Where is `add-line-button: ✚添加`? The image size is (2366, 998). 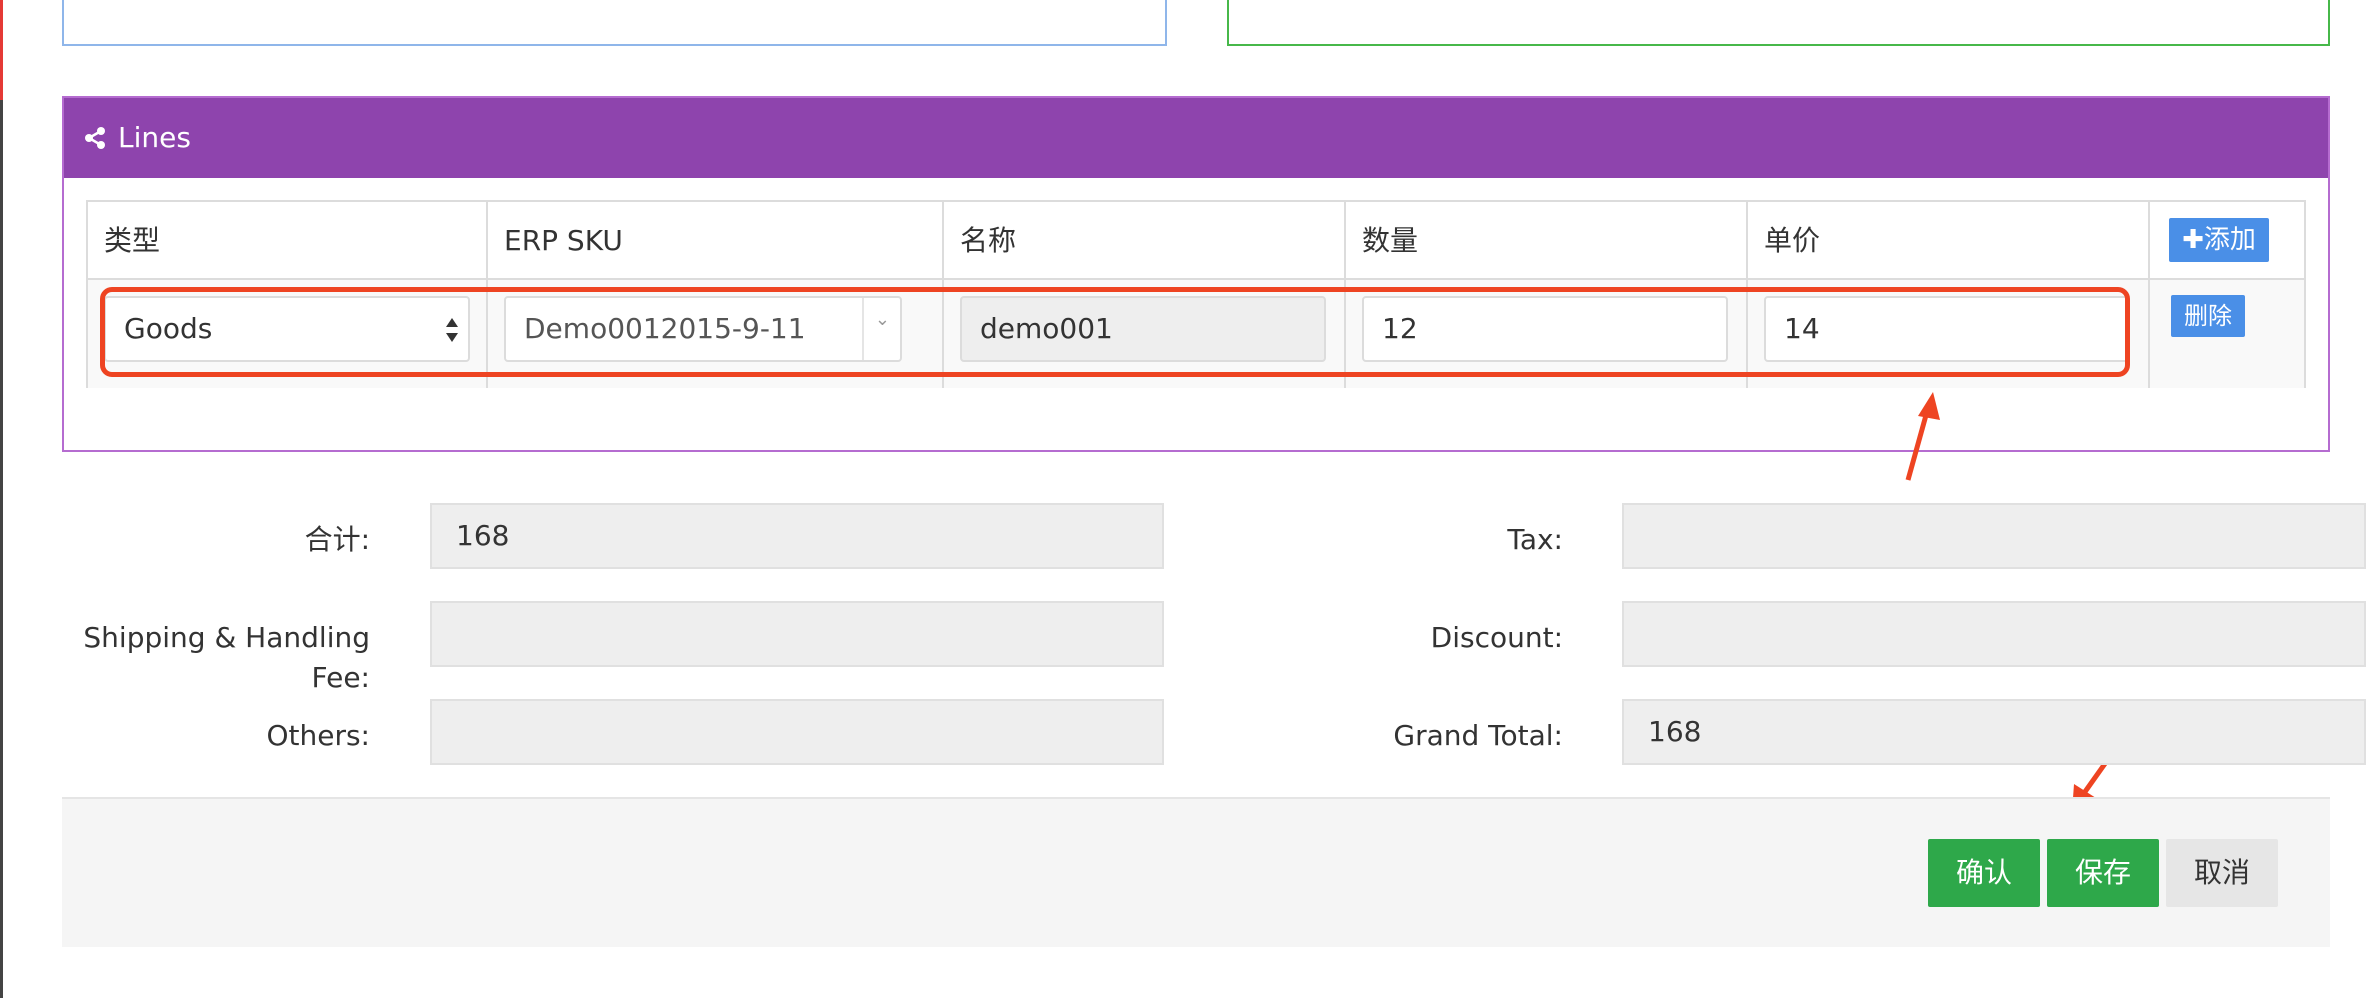 add-line-button: ✚添加 is located at coordinates (2219, 240).